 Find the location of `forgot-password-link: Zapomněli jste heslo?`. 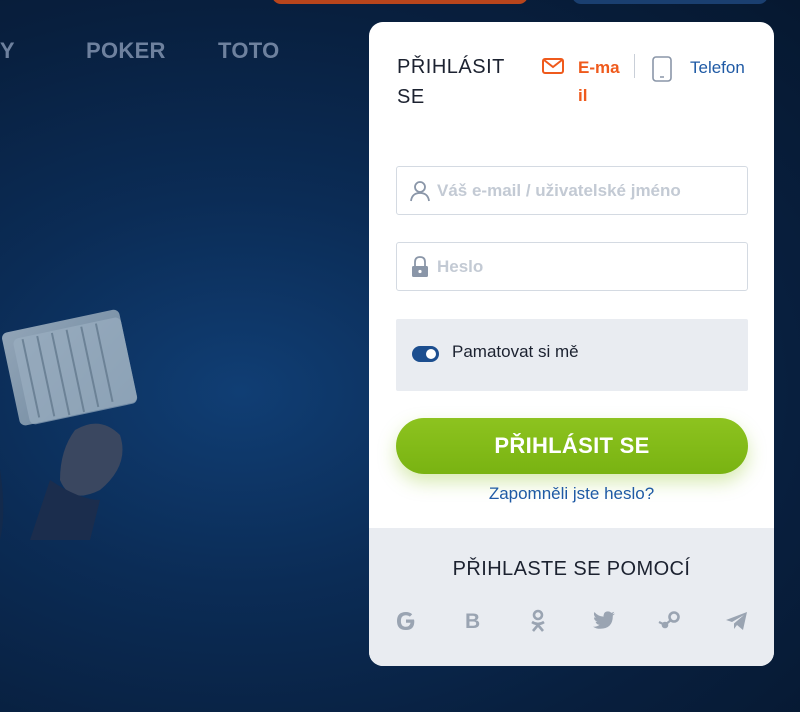

forgot-password-link: Zapomněli jste heslo? is located at coordinates (571, 494).